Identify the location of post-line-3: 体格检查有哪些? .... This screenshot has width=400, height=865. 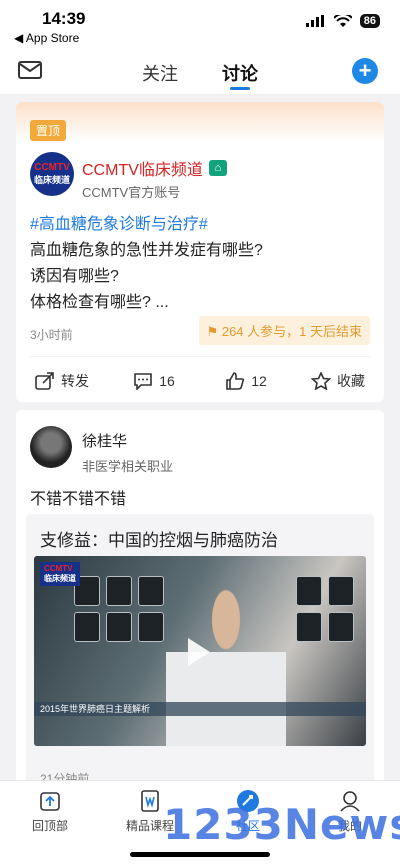
(99, 302).